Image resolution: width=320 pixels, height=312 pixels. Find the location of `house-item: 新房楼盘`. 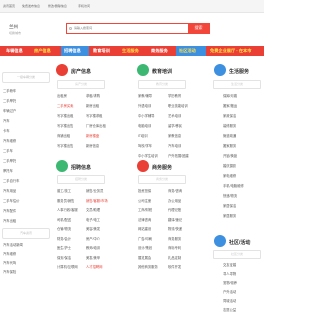

house-item: 新房楼盘 is located at coordinates (92, 135).